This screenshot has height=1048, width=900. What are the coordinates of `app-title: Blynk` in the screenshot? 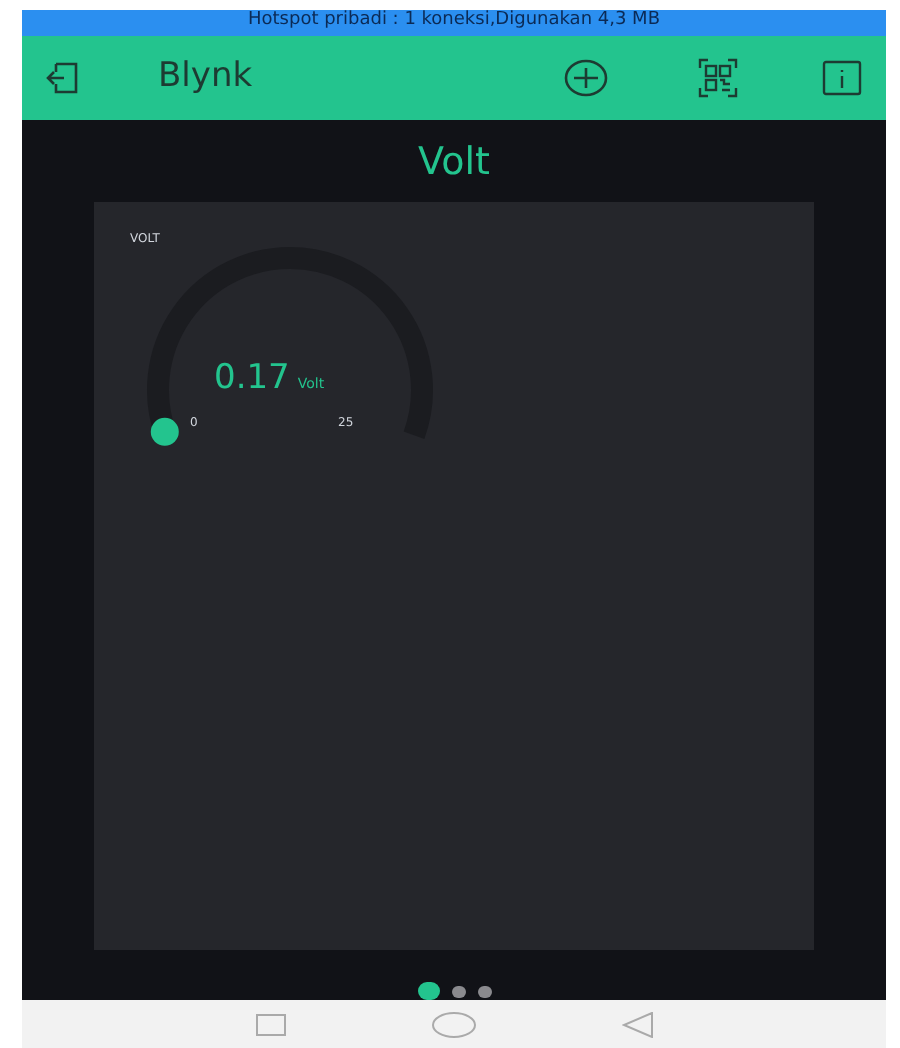 It's located at (205, 76).